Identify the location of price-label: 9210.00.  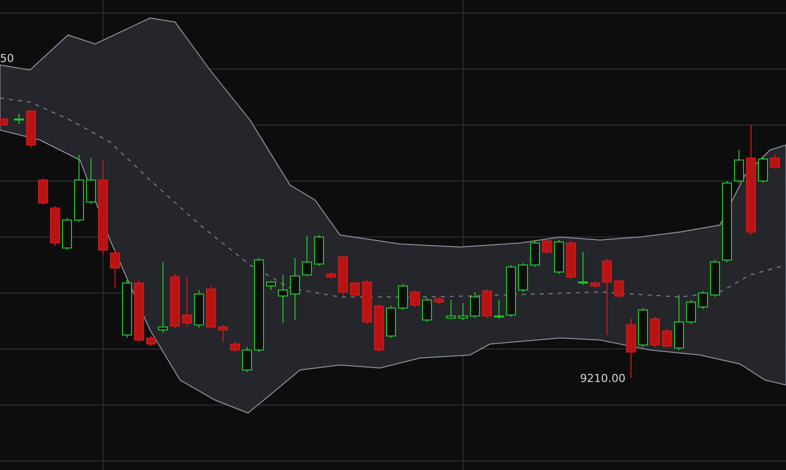
(603, 378).